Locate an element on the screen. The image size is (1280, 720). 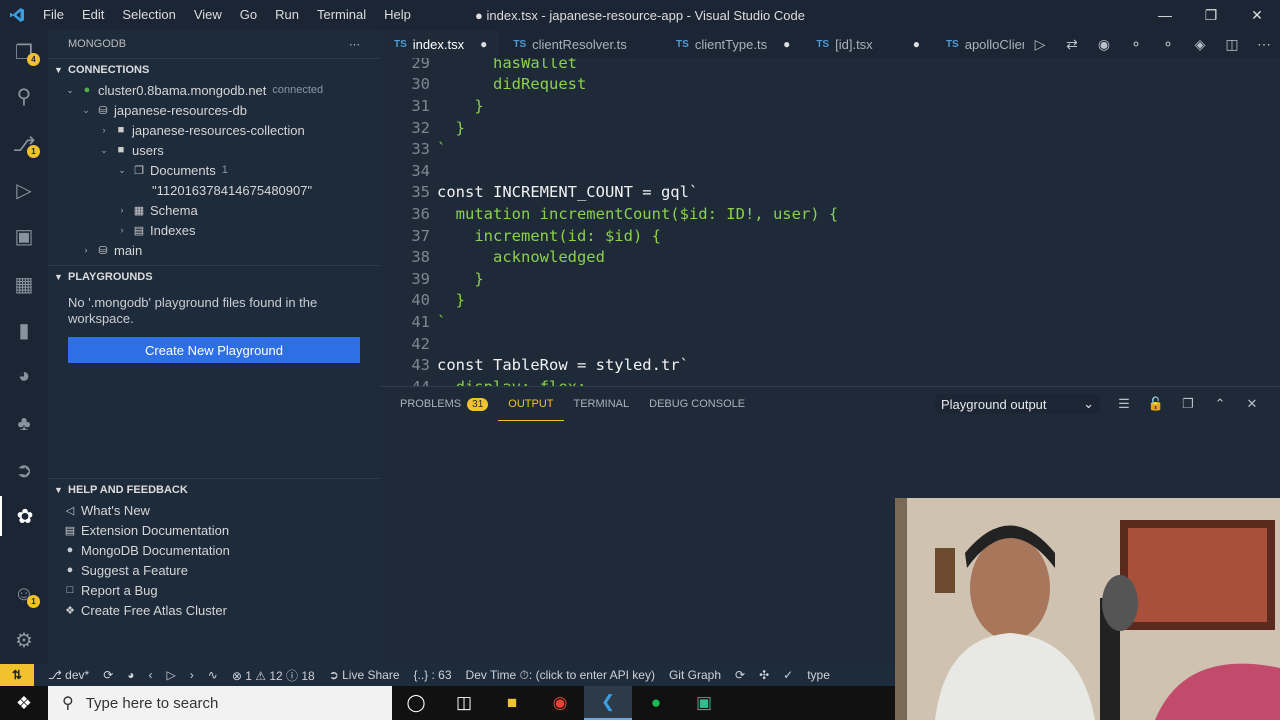
search-icon: ⚲ is located at coordinates (24, 96).